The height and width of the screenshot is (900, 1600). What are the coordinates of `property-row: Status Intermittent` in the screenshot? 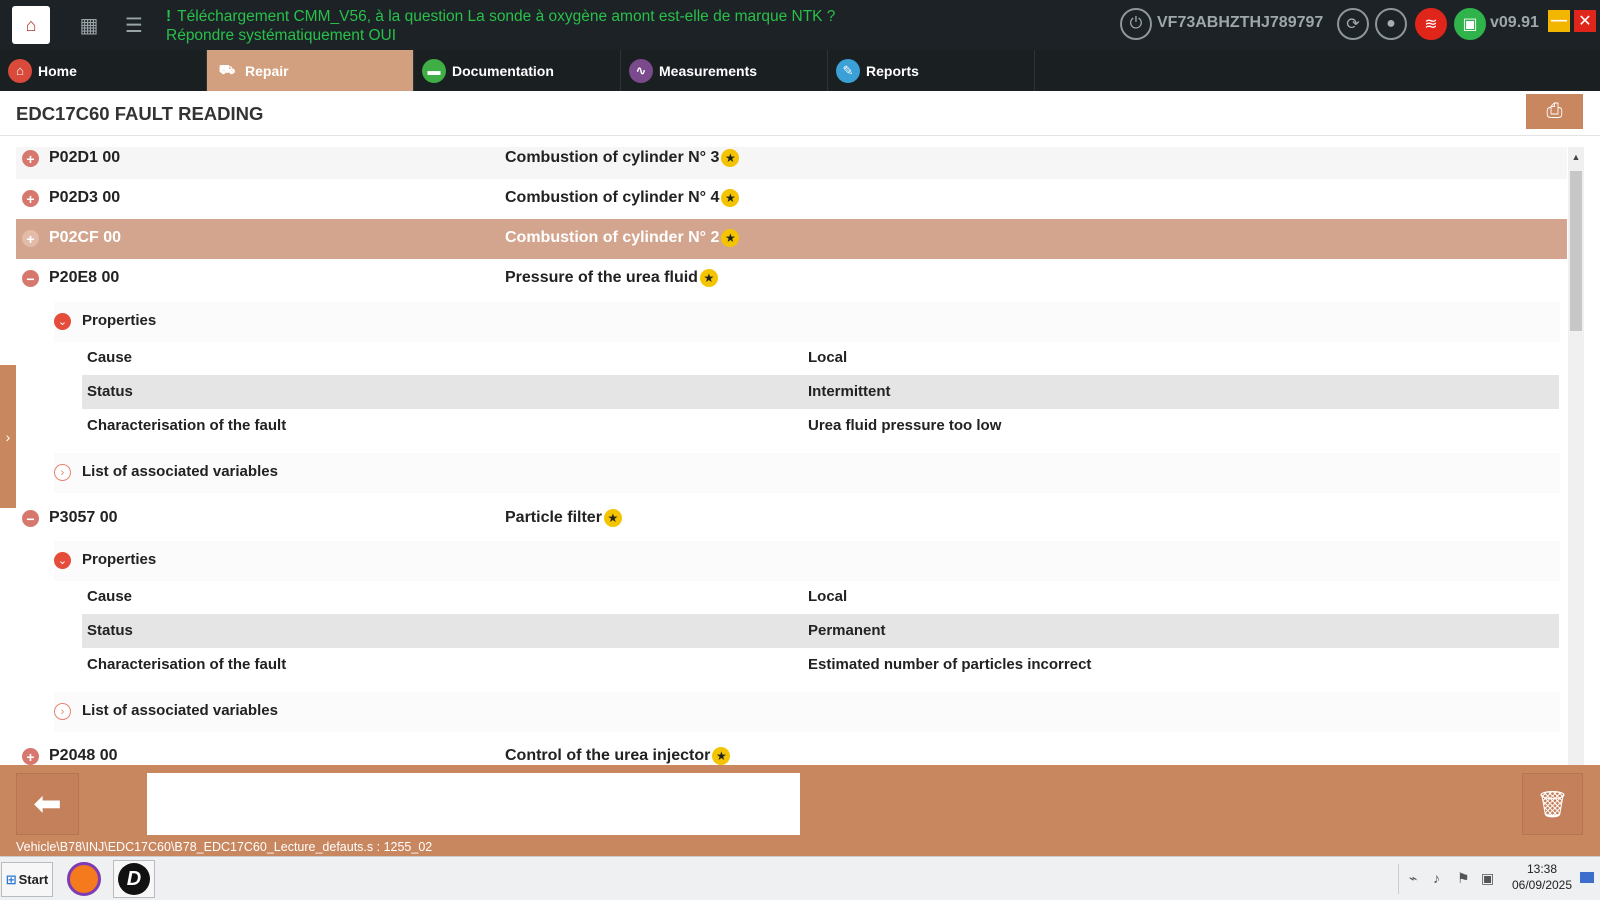 It's located at (820, 392).